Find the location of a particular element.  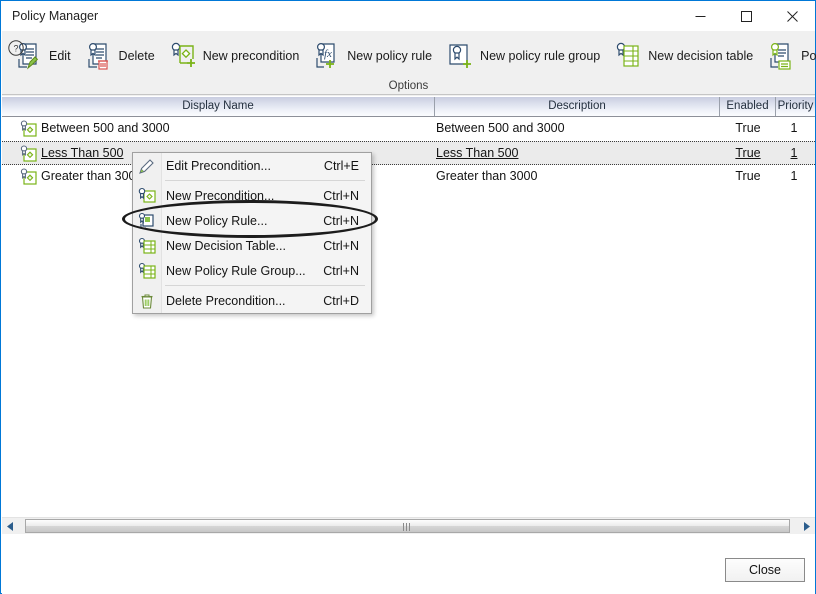

menu-item-new-decision-table: New Decision Table... Ctrl+N is located at coordinates (252, 245).